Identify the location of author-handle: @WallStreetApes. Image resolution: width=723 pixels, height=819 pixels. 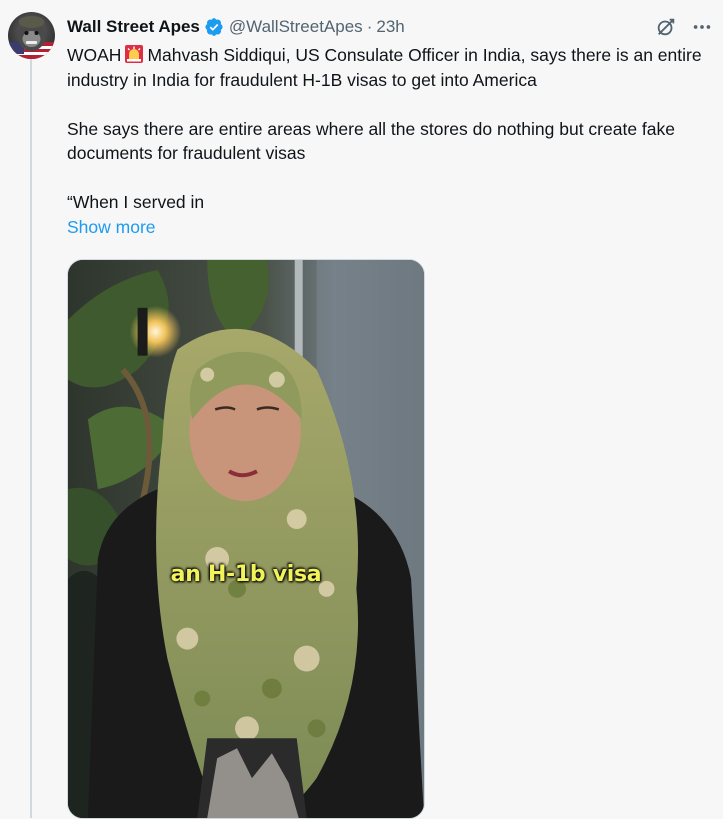
(296, 27).